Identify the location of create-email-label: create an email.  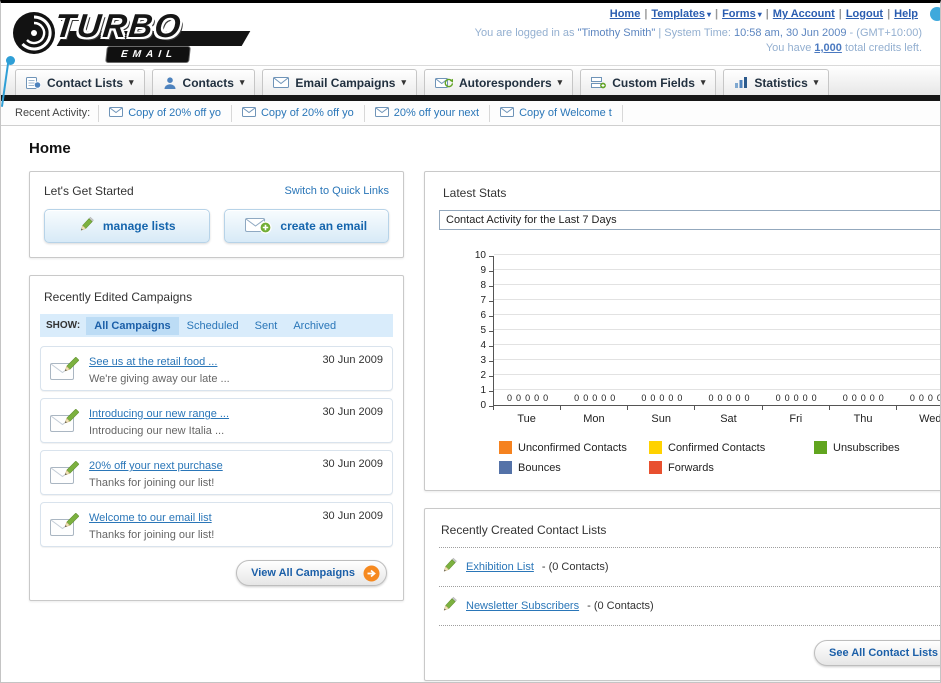
(324, 226).